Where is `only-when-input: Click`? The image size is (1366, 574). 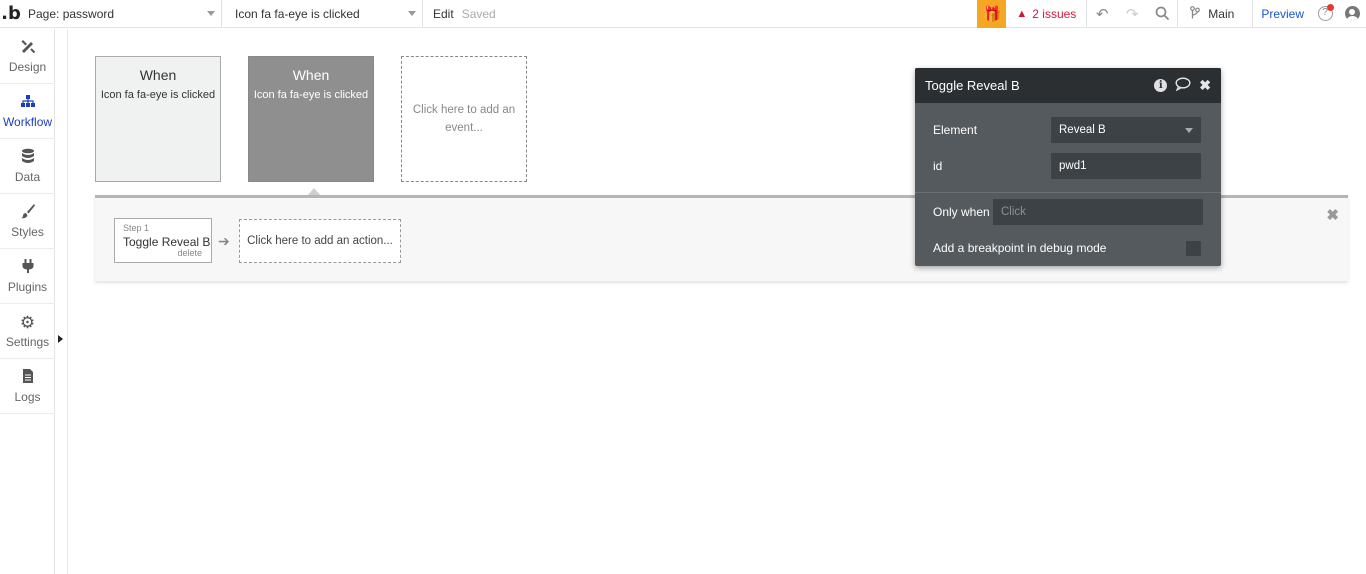 only-when-input: Click is located at coordinates (1098, 212).